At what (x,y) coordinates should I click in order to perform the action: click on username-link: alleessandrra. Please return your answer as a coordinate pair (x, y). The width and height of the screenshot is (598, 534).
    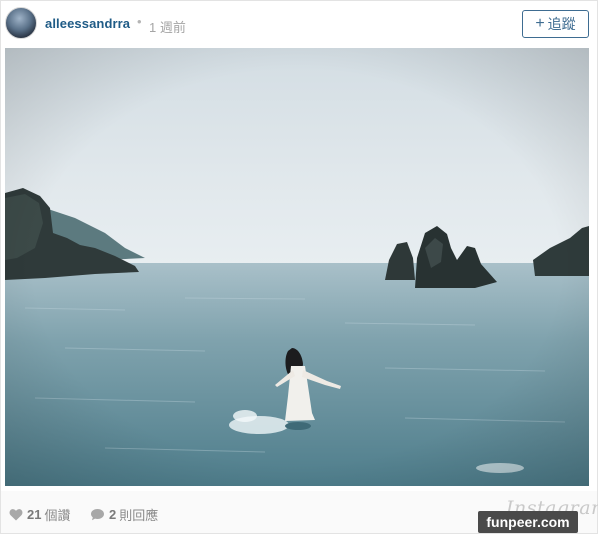
    Looking at the image, I should click on (87, 23).